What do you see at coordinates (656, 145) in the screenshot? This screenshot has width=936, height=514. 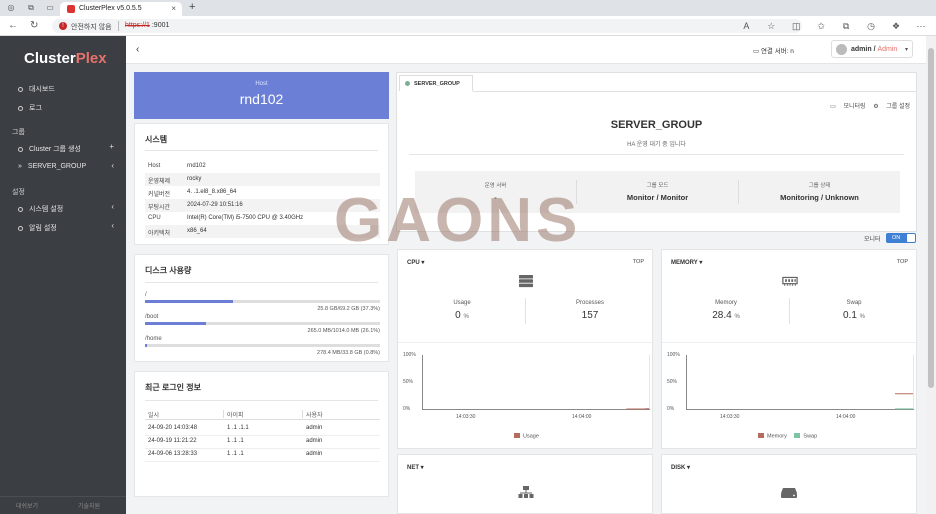 I see `group-status-text: HA 운영 대기 중 입니다` at bounding box center [656, 145].